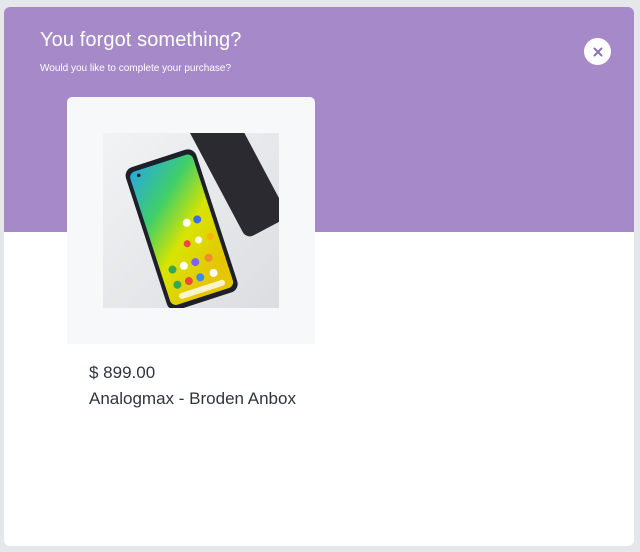  What do you see at coordinates (141, 40) in the screenshot?
I see `modal-title: You forgot something?` at bounding box center [141, 40].